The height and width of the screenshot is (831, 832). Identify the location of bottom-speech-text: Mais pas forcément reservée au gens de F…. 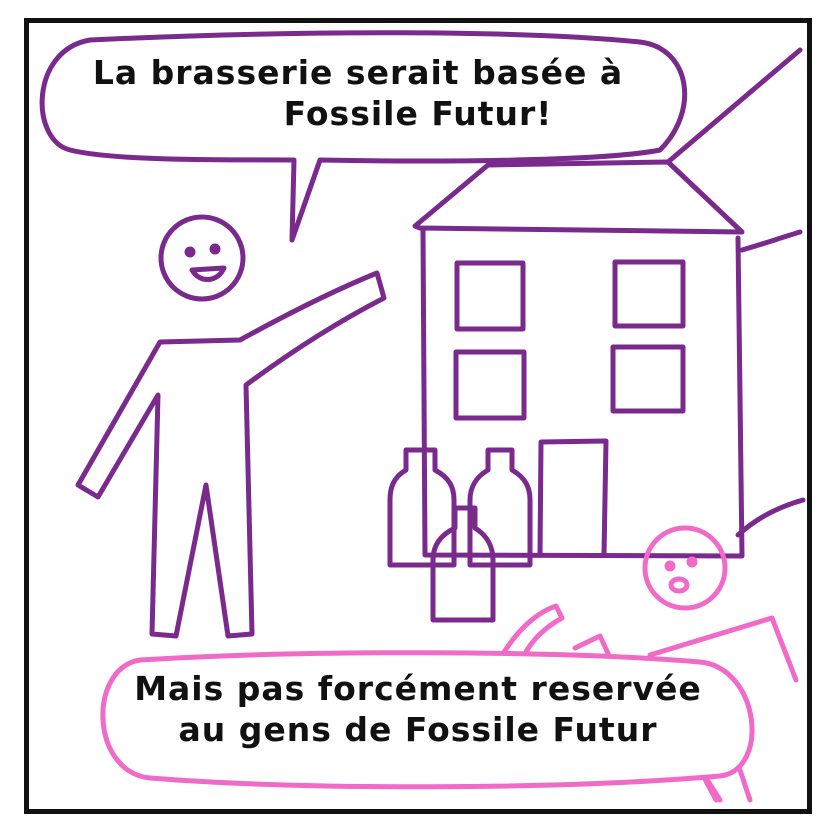
(418, 709).